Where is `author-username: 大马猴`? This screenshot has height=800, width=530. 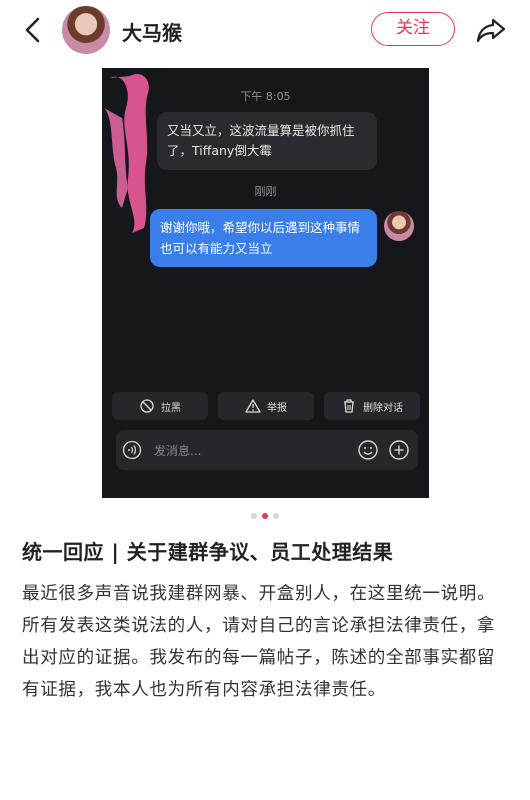 author-username: 大马猴 is located at coordinates (152, 31).